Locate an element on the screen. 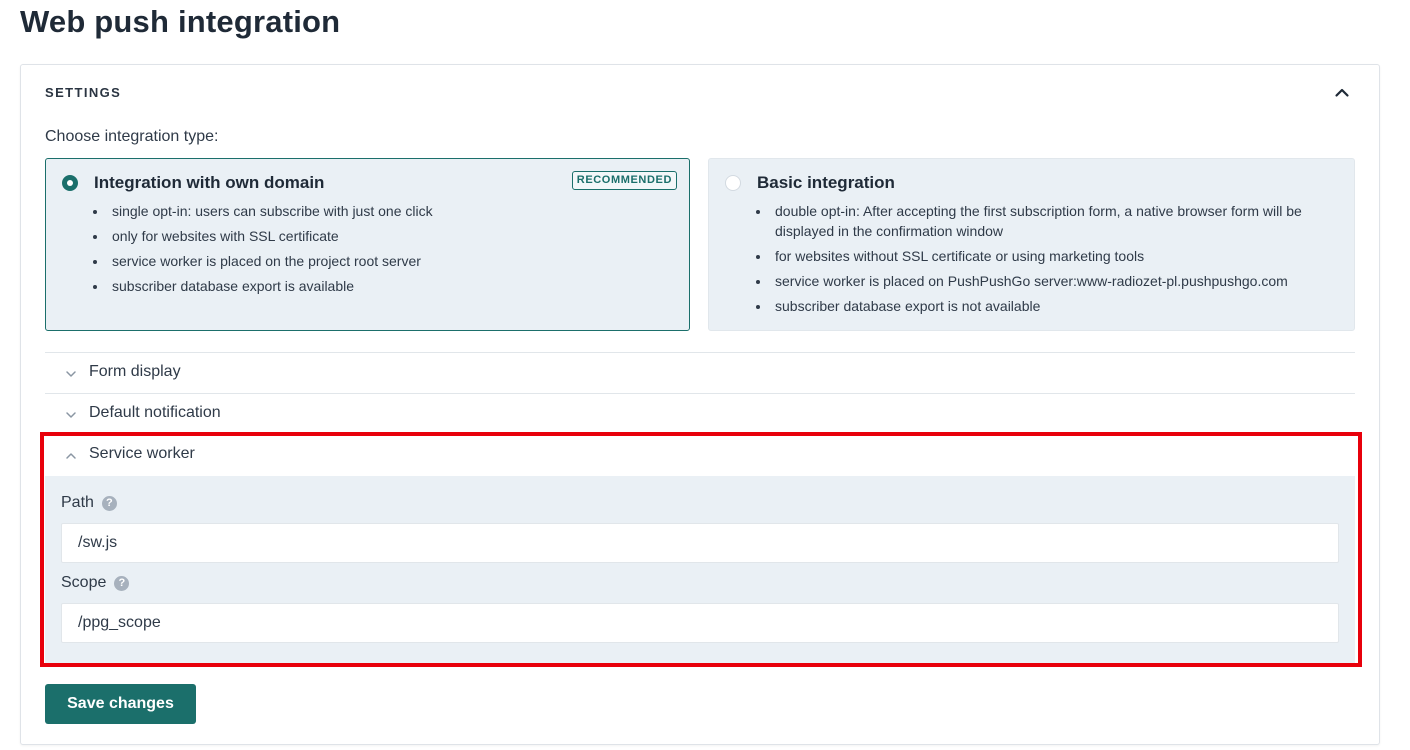 The width and height of the screenshot is (1410, 750). feature-item: subscriber database export is available is located at coordinates (391, 286).